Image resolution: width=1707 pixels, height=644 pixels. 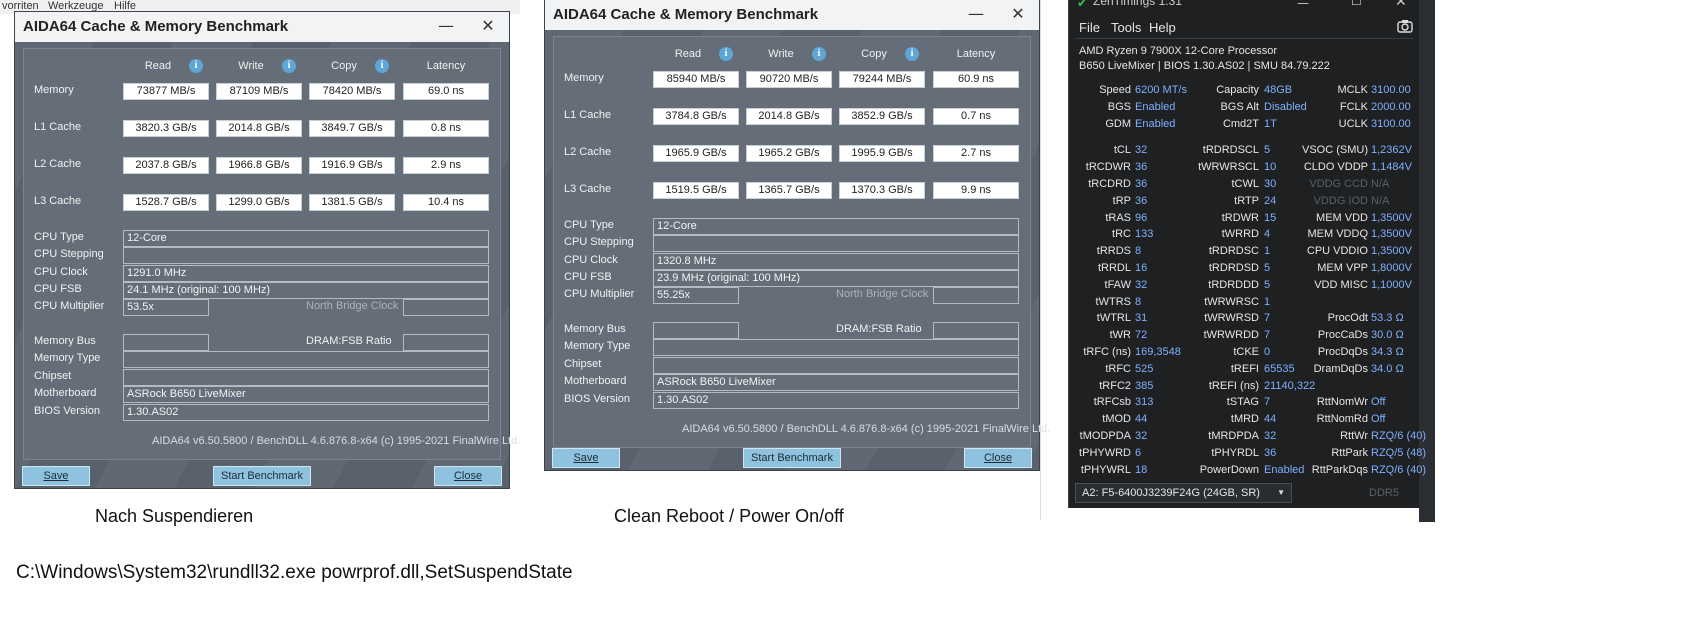 I want to click on info-label: CPU Clock, so click(x=591, y=260).